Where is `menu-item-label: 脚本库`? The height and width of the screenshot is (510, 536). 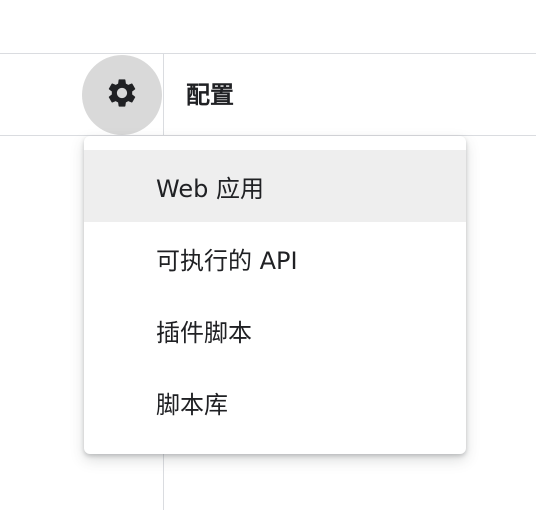
menu-item-label: 脚本库 is located at coordinates (192, 404).